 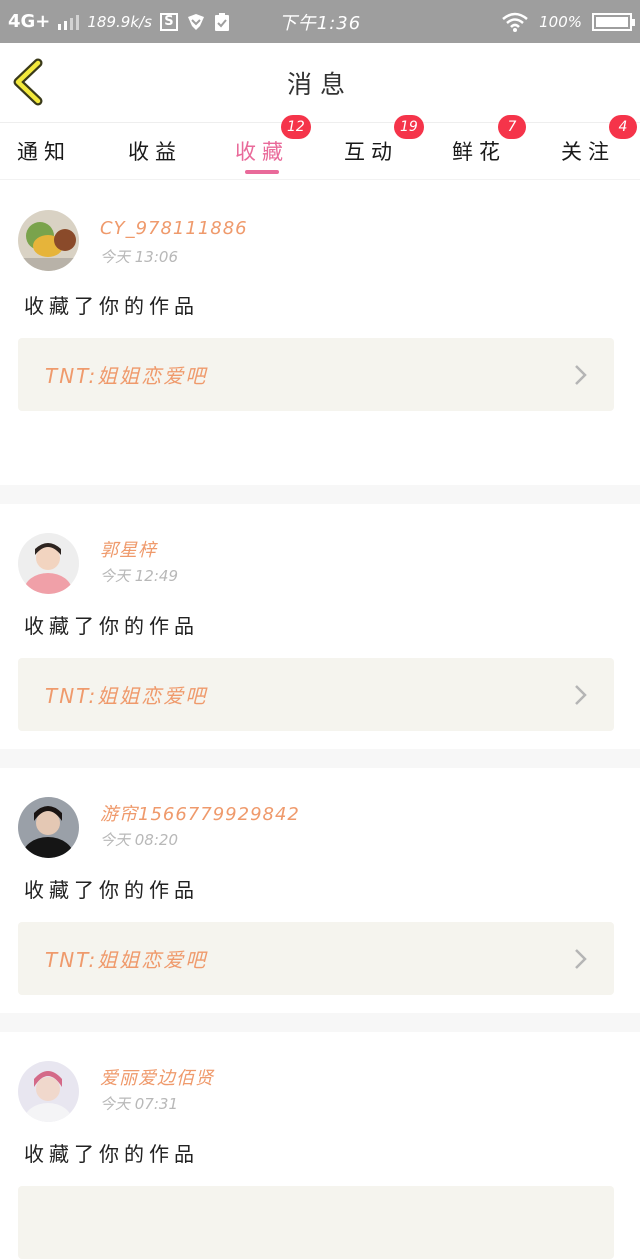 What do you see at coordinates (157, 1077) in the screenshot?
I see `username: 爱丽爱边佰贤` at bounding box center [157, 1077].